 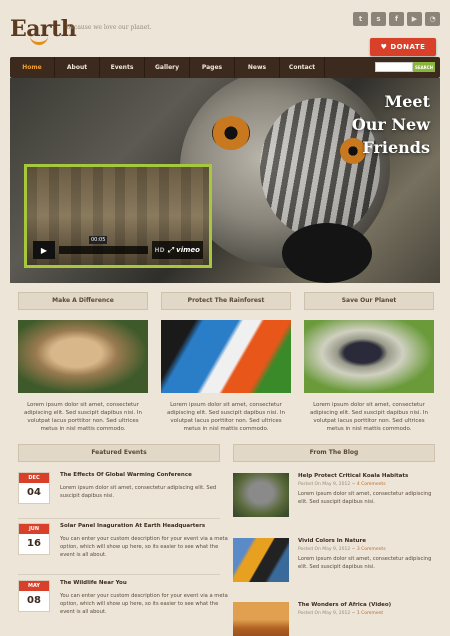 I want to click on nav-item-gallery: Gallery, so click(x=167, y=67).